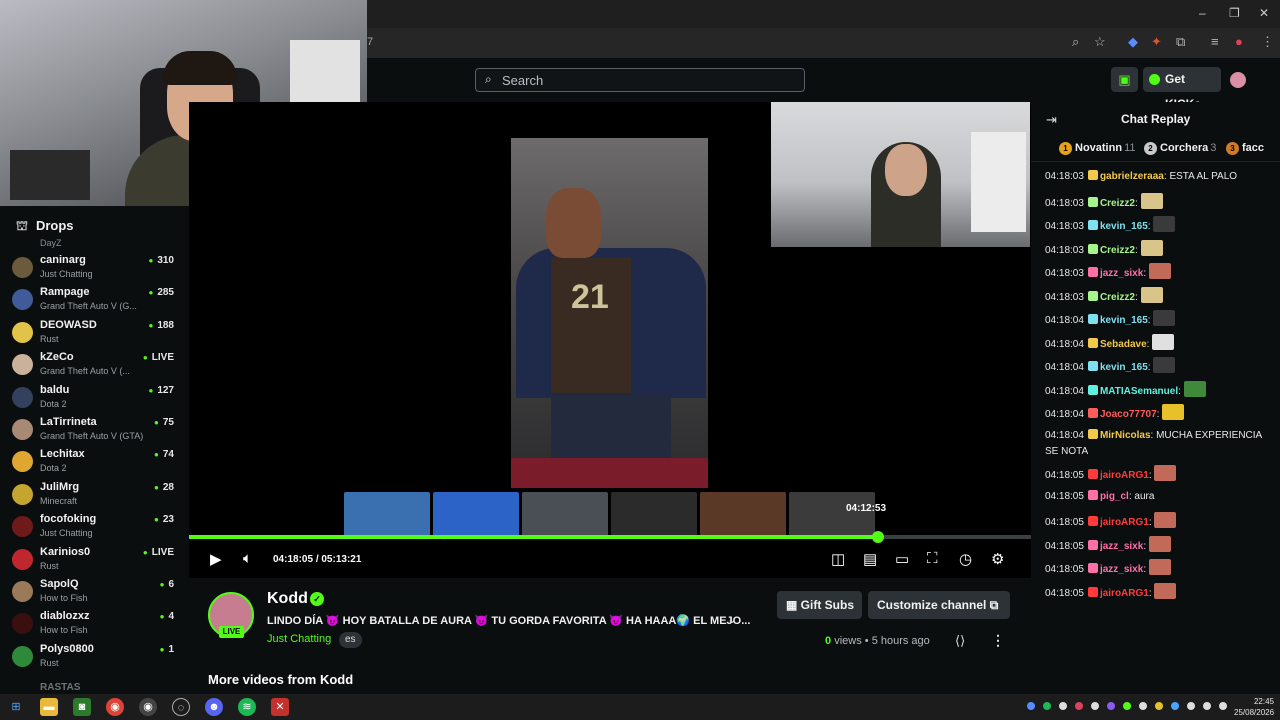 The image size is (1280, 720). I want to click on get-kicks-button: Get KICKs, so click(1182, 89).